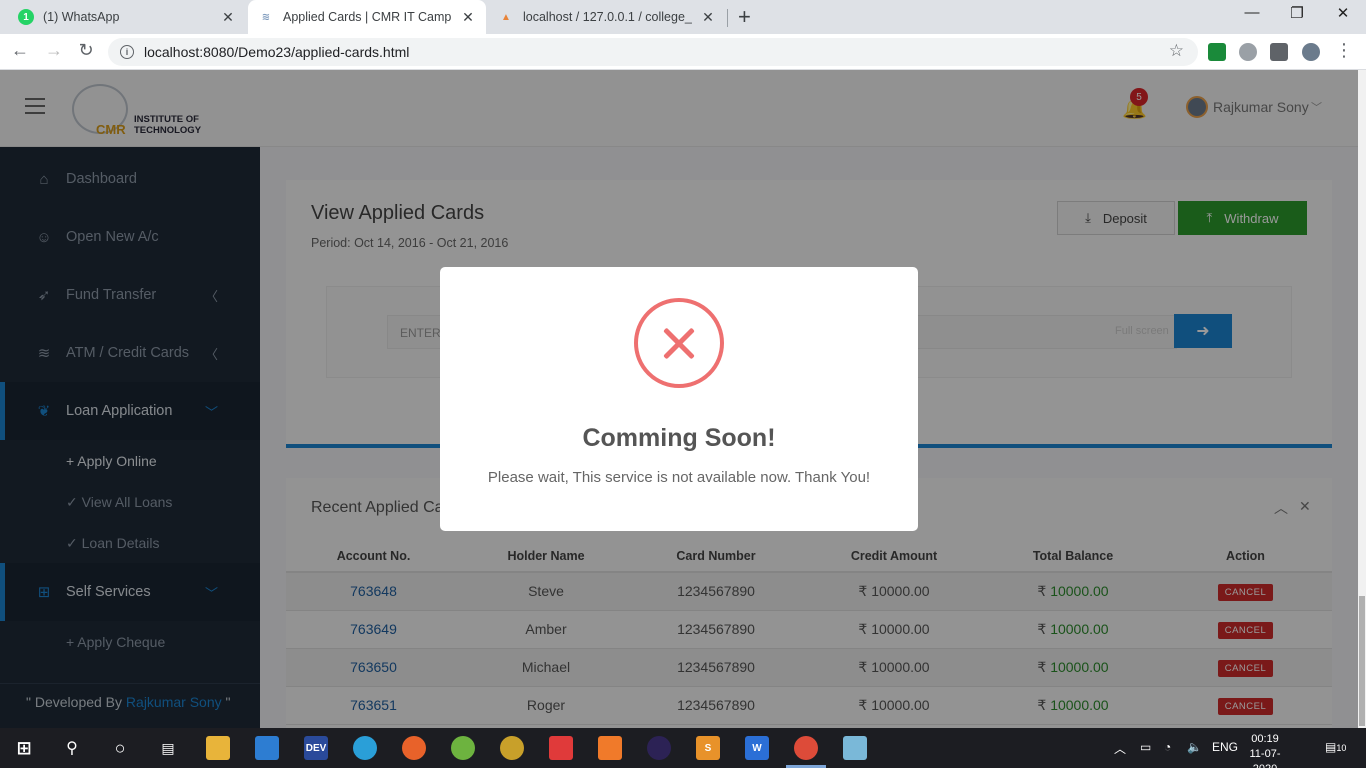 The width and height of the screenshot is (1366, 768). I want to click on tab-phpmyadmin: ▲ localhost / 127.0.0.1 / college_ba ✕, so click(607, 17).